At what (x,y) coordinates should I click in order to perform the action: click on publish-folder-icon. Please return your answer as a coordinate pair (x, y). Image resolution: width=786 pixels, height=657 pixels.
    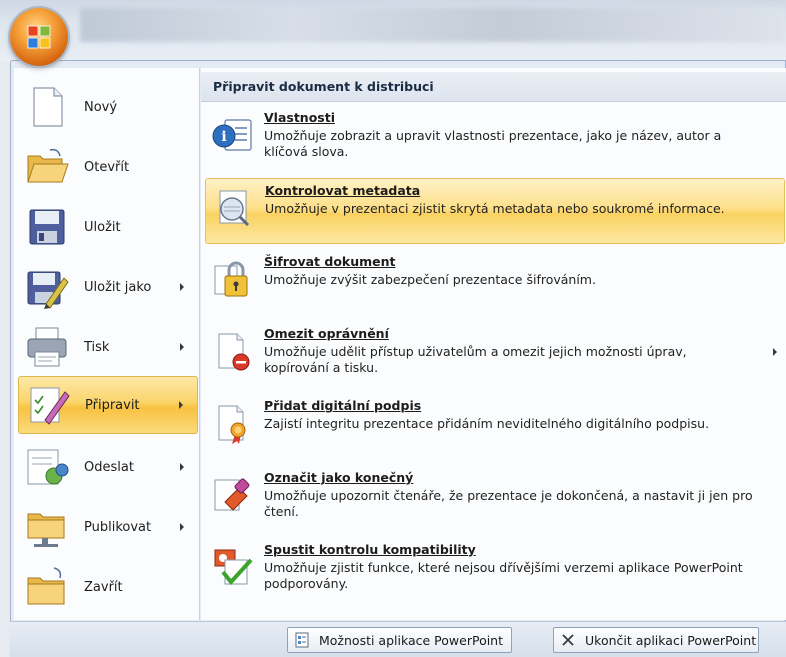
    Looking at the image, I should click on (46, 530).